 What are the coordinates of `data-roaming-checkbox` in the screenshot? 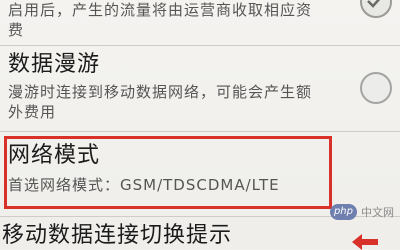 It's located at (376, 88).